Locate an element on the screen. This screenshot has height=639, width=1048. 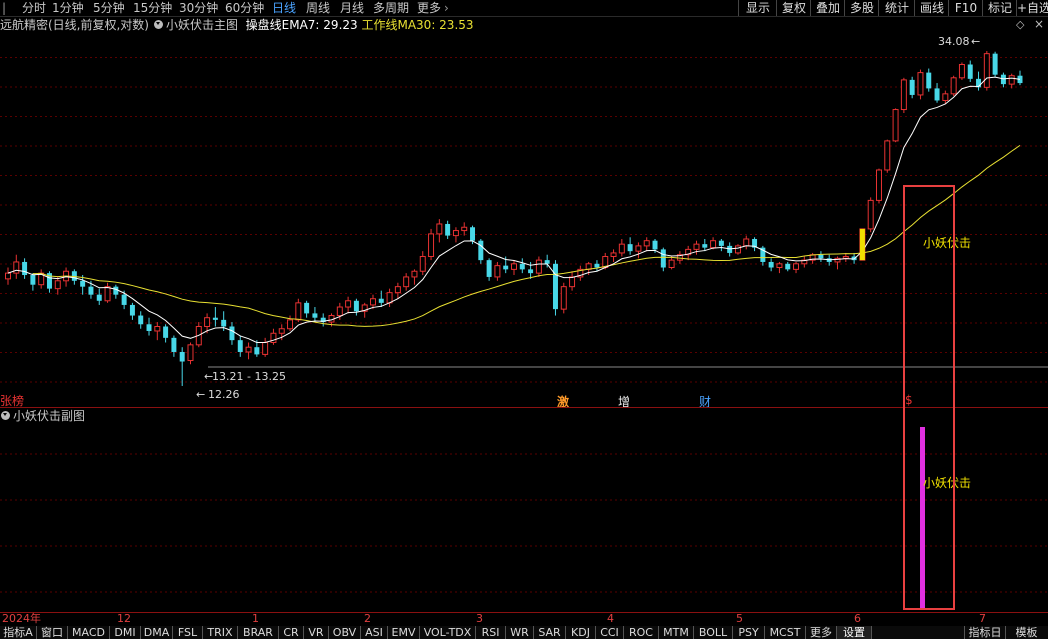
period-tab-more: 更多 is located at coordinates (429, 8).